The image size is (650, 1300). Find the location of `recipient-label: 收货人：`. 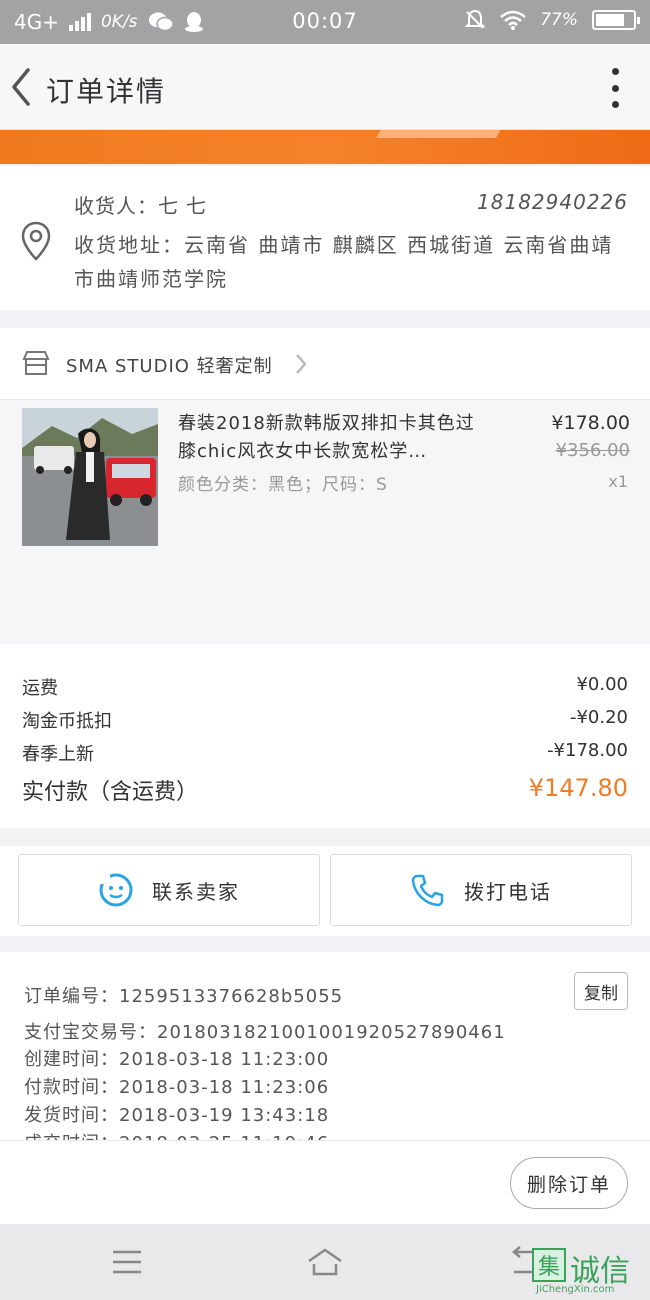

recipient-label: 收货人： is located at coordinates (116, 206).